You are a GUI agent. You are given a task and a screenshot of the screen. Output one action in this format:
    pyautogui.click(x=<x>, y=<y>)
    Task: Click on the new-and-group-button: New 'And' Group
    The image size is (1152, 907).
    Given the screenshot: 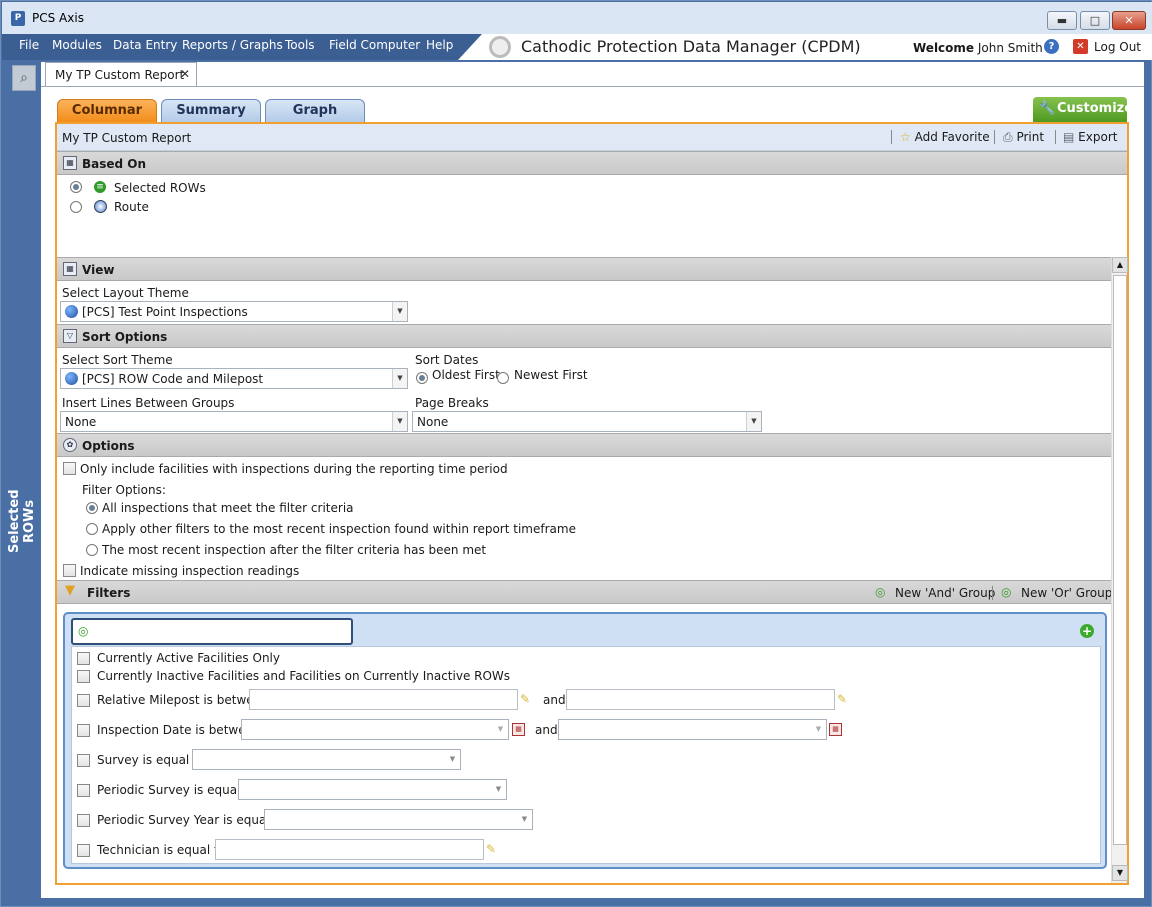 What is the action you would take?
    pyautogui.click(x=945, y=593)
    